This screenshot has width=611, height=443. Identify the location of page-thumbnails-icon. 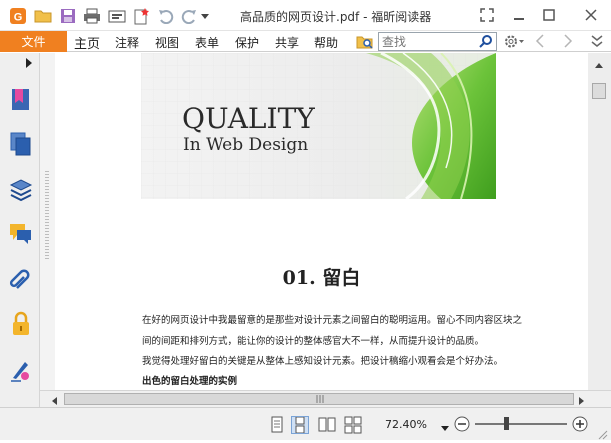
(21, 144).